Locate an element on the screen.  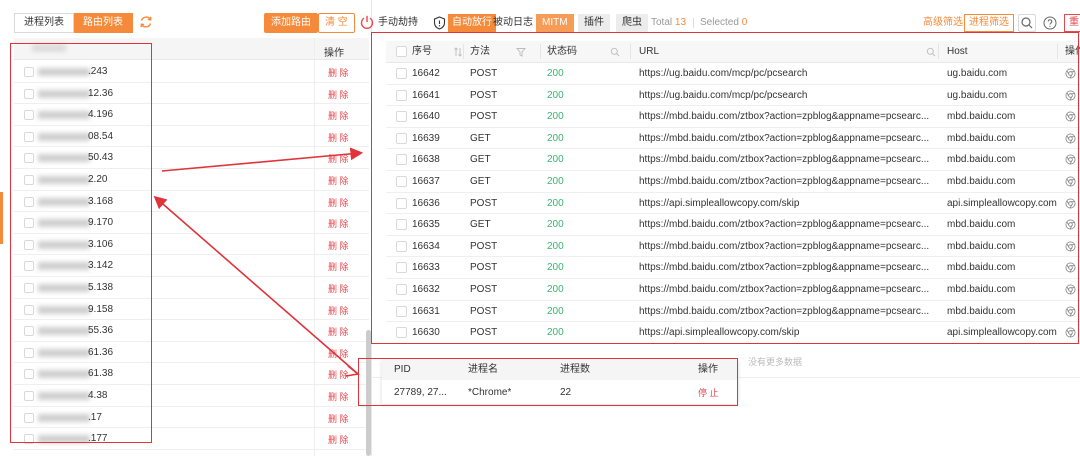
route-row: 9.158 删 除 is located at coordinates (191, 310).